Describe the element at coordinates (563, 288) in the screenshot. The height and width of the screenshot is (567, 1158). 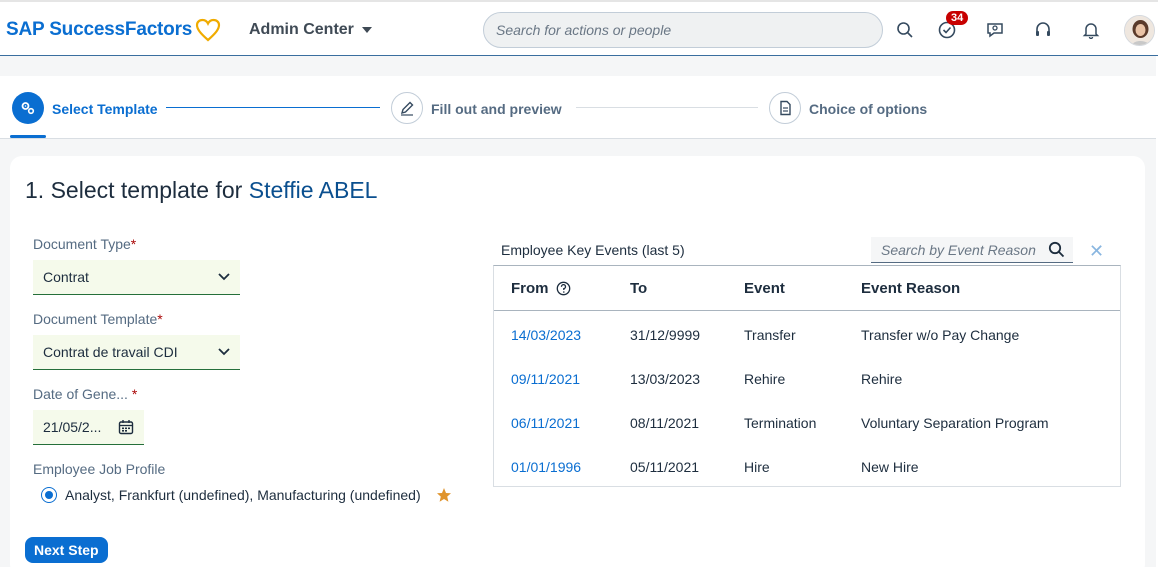
I see `help-icon` at that location.